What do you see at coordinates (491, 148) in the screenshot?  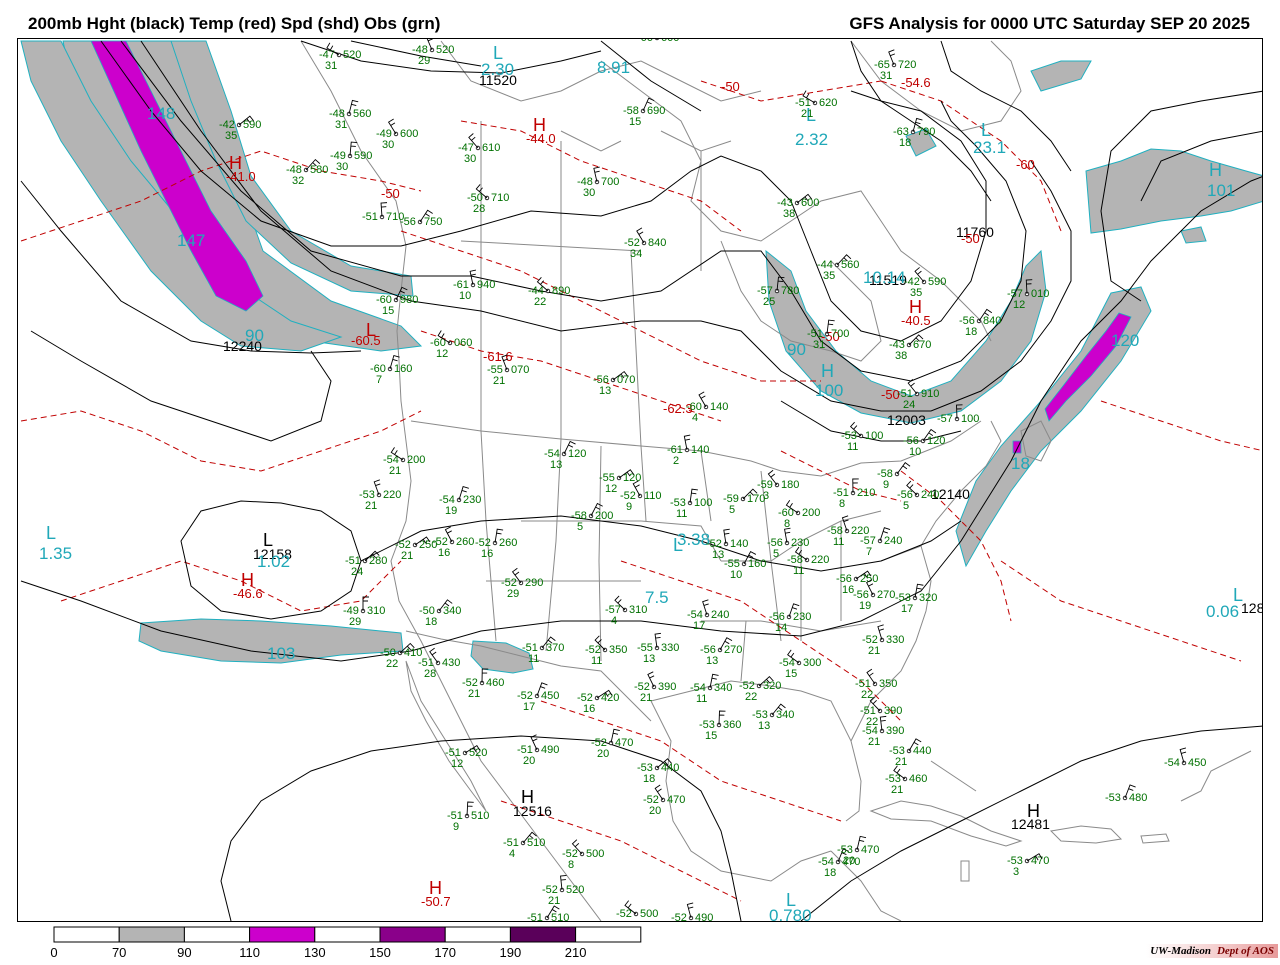 I see `station-value: 610` at bounding box center [491, 148].